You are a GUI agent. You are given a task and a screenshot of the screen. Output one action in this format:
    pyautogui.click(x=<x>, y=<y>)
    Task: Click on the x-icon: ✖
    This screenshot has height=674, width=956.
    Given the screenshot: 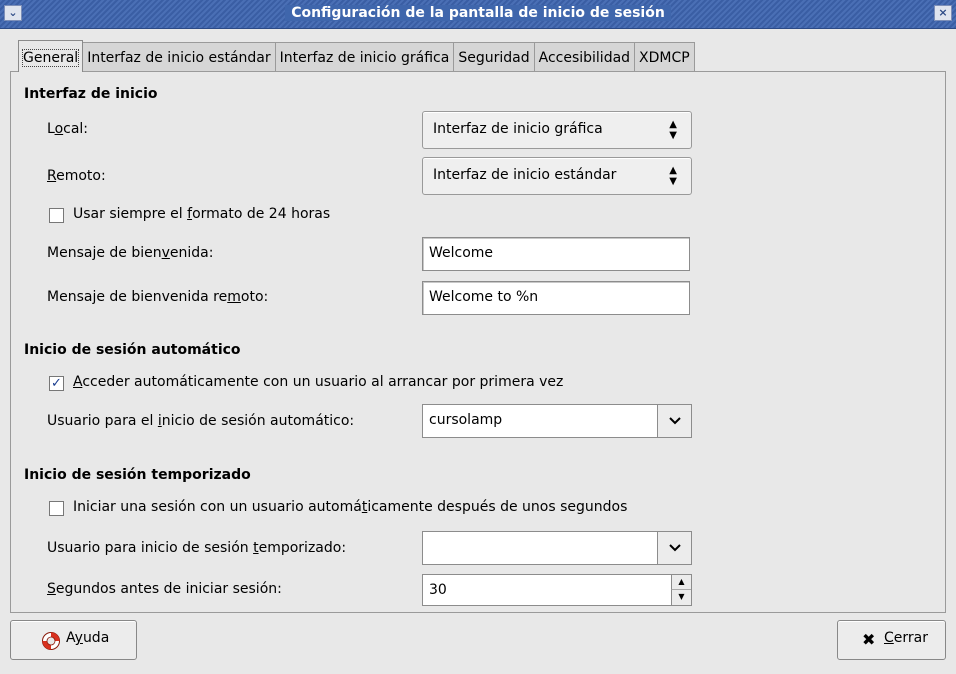 What is the action you would take?
    pyautogui.click(x=869, y=639)
    